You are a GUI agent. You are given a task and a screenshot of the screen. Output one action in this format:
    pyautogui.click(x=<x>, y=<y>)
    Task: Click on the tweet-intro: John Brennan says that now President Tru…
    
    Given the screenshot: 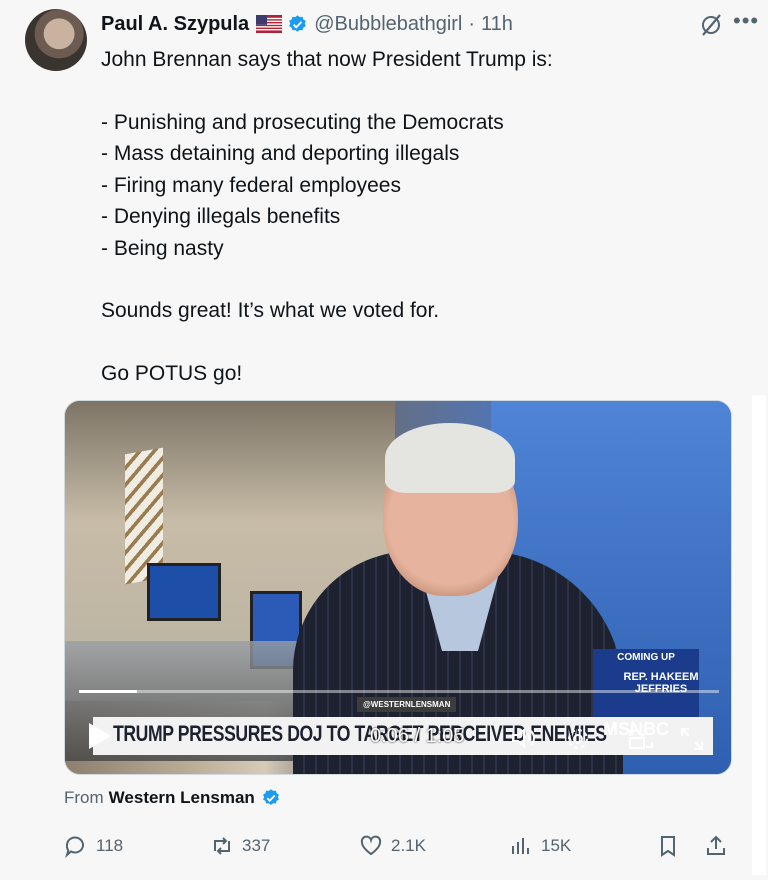 What is the action you would take?
    pyautogui.click(x=327, y=59)
    